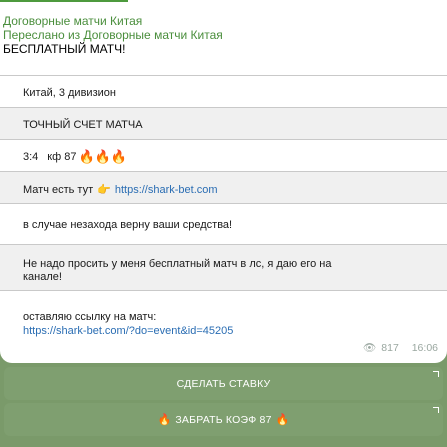 This screenshot has width=447, height=447. I want to click on row-match-link: Матч есть тут 👉 https://shark-bet.com, so click(223, 187).